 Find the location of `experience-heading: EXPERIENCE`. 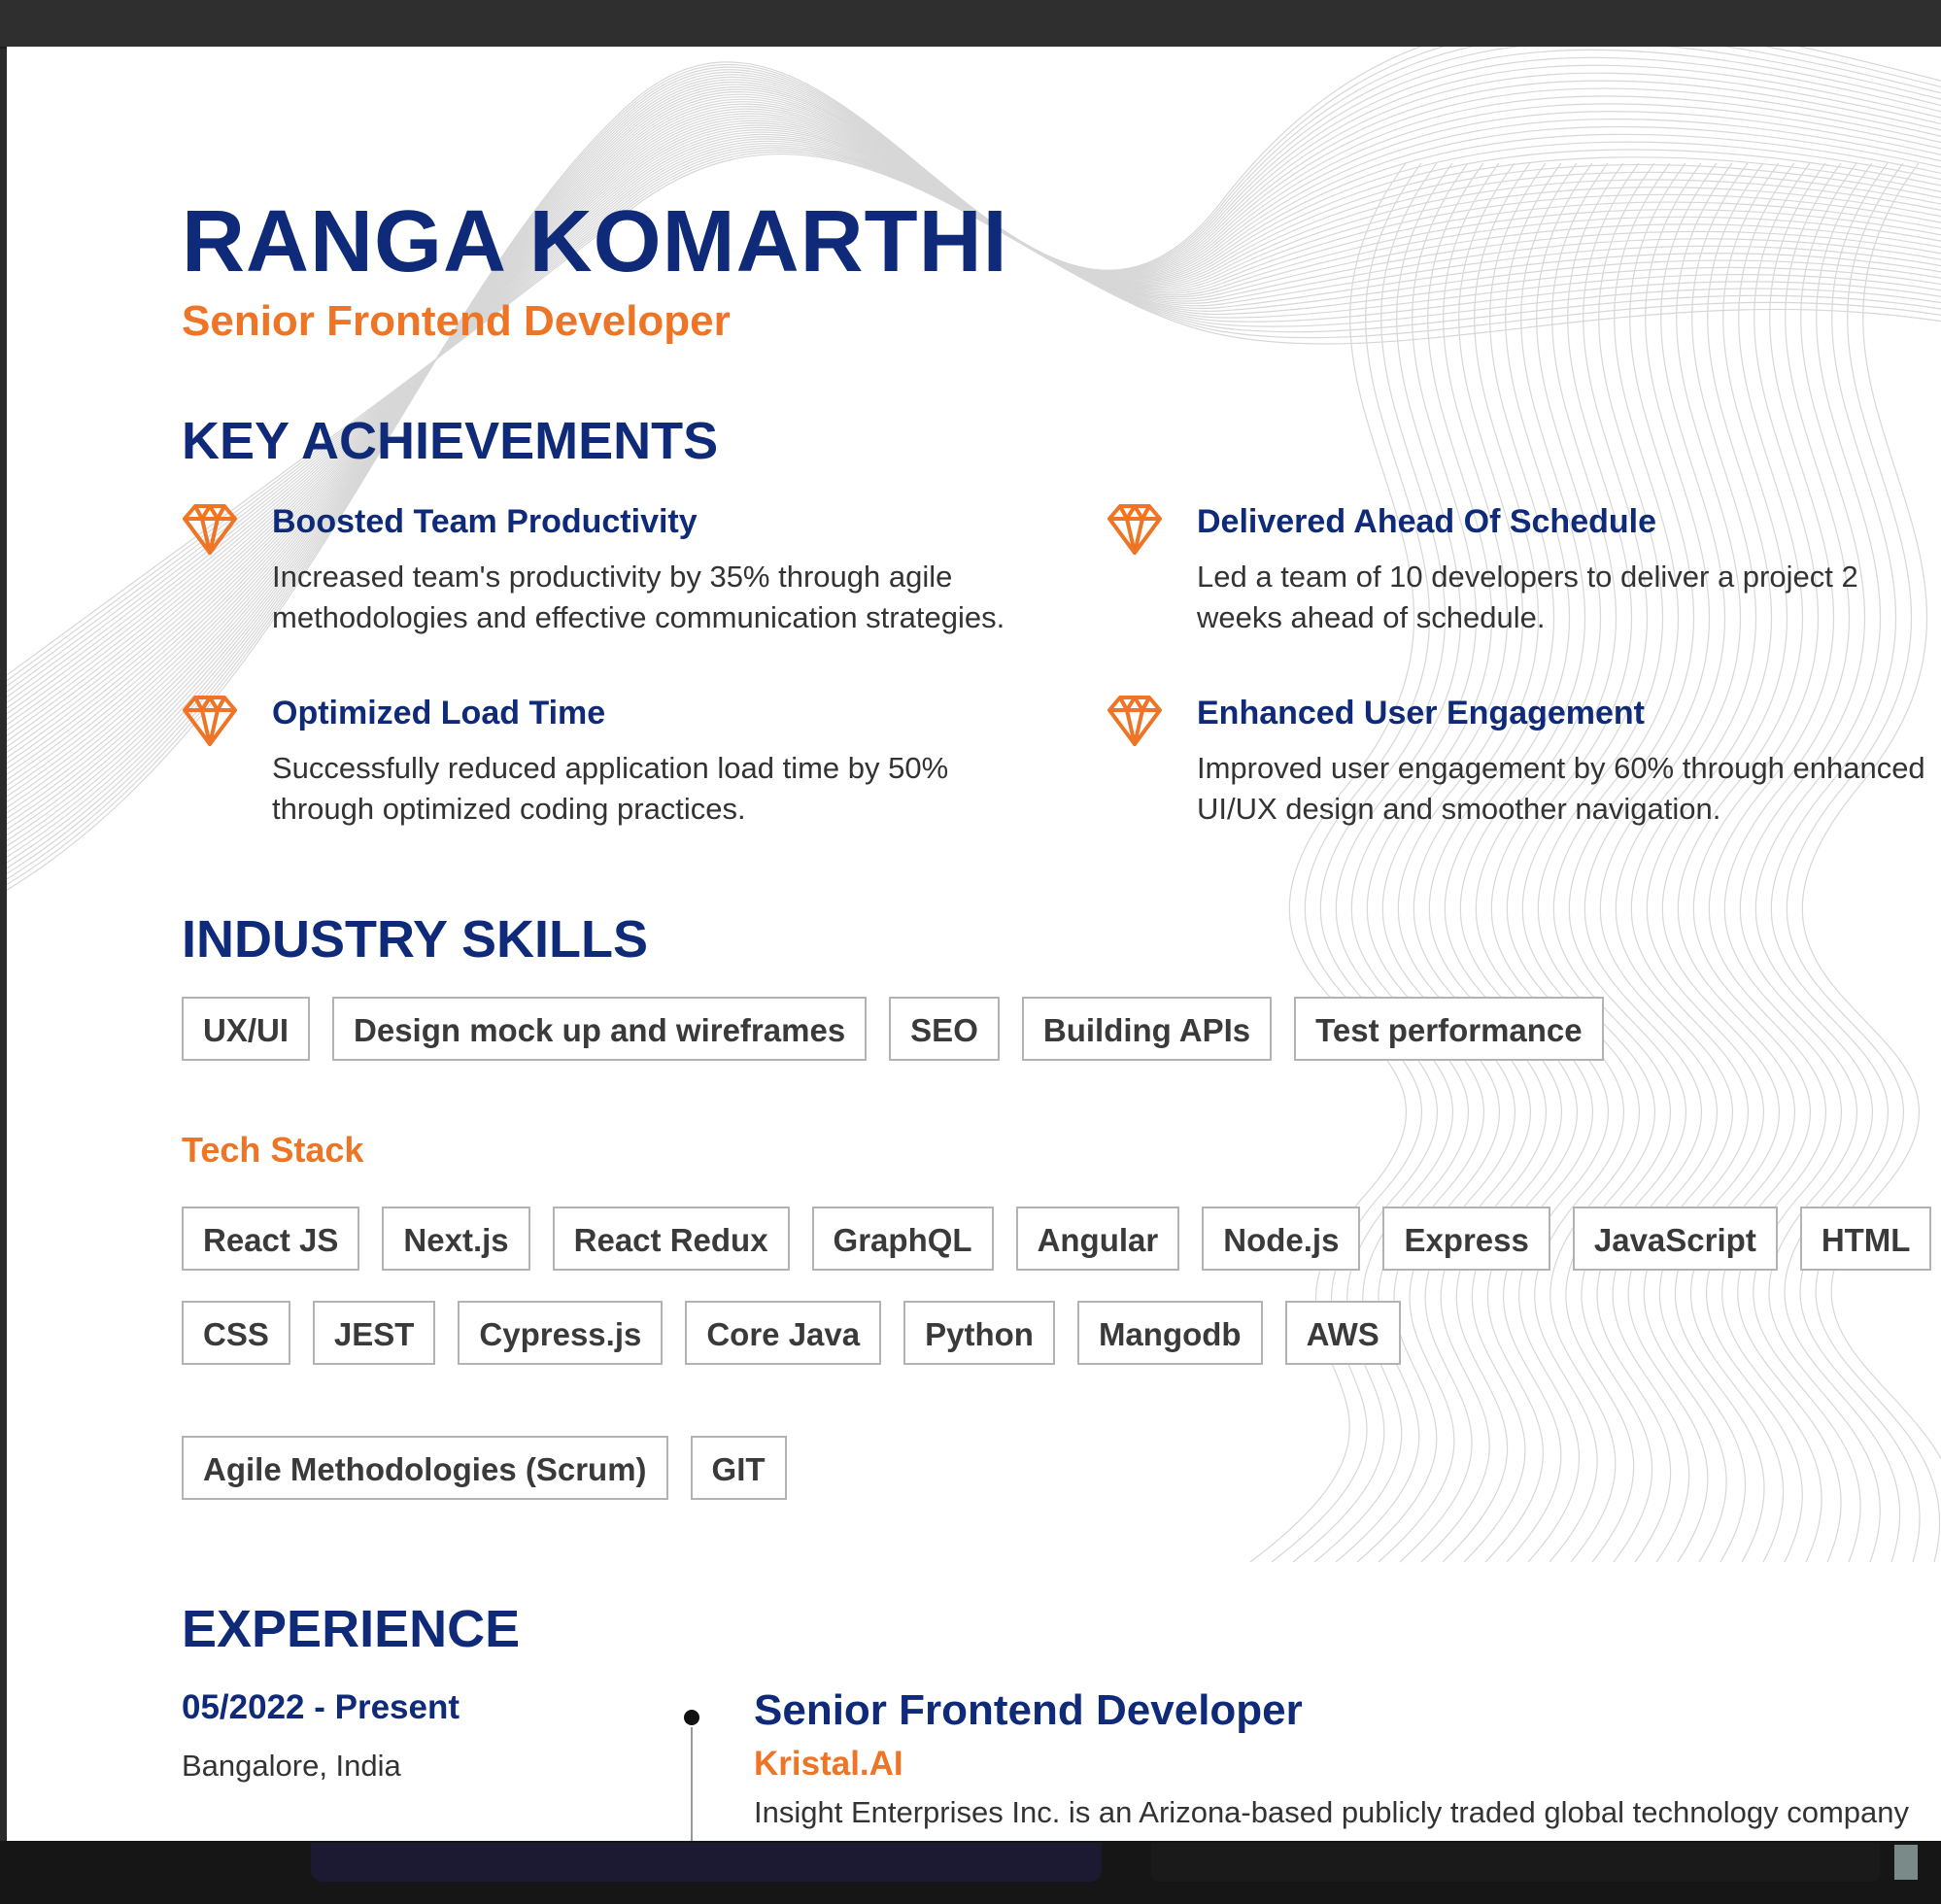

experience-heading: EXPERIENCE is located at coordinates (351, 1629).